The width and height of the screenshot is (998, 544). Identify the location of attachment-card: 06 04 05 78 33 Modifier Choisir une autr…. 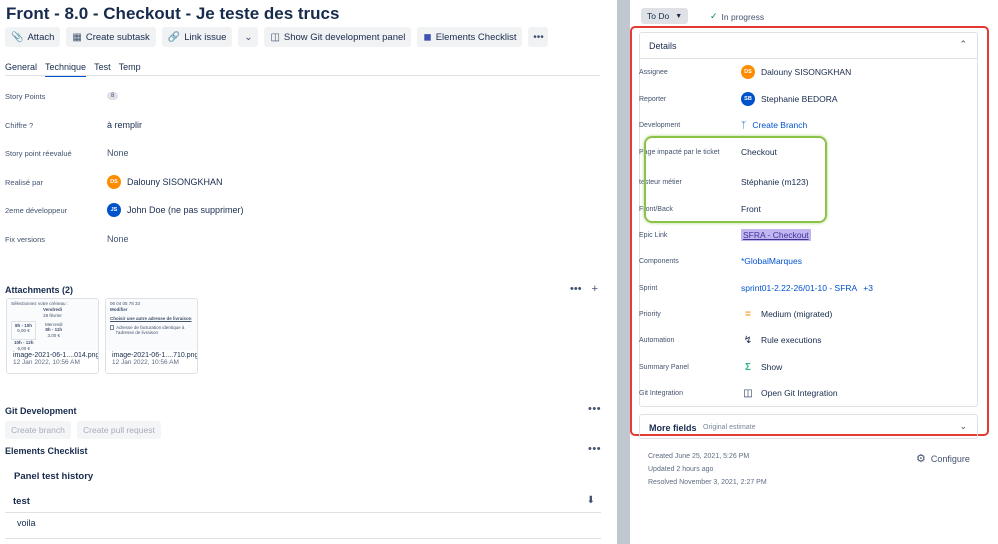
(151, 336).